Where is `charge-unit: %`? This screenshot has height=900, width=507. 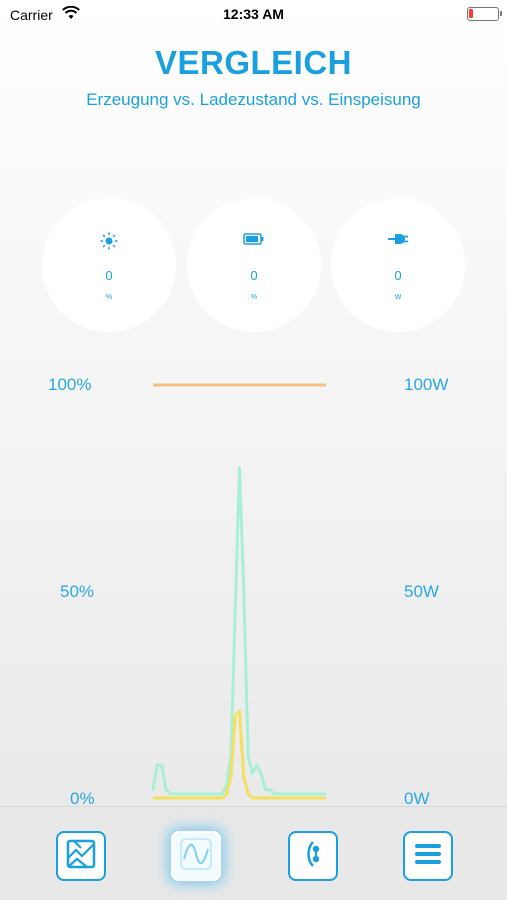
charge-unit: % is located at coordinates (254, 297).